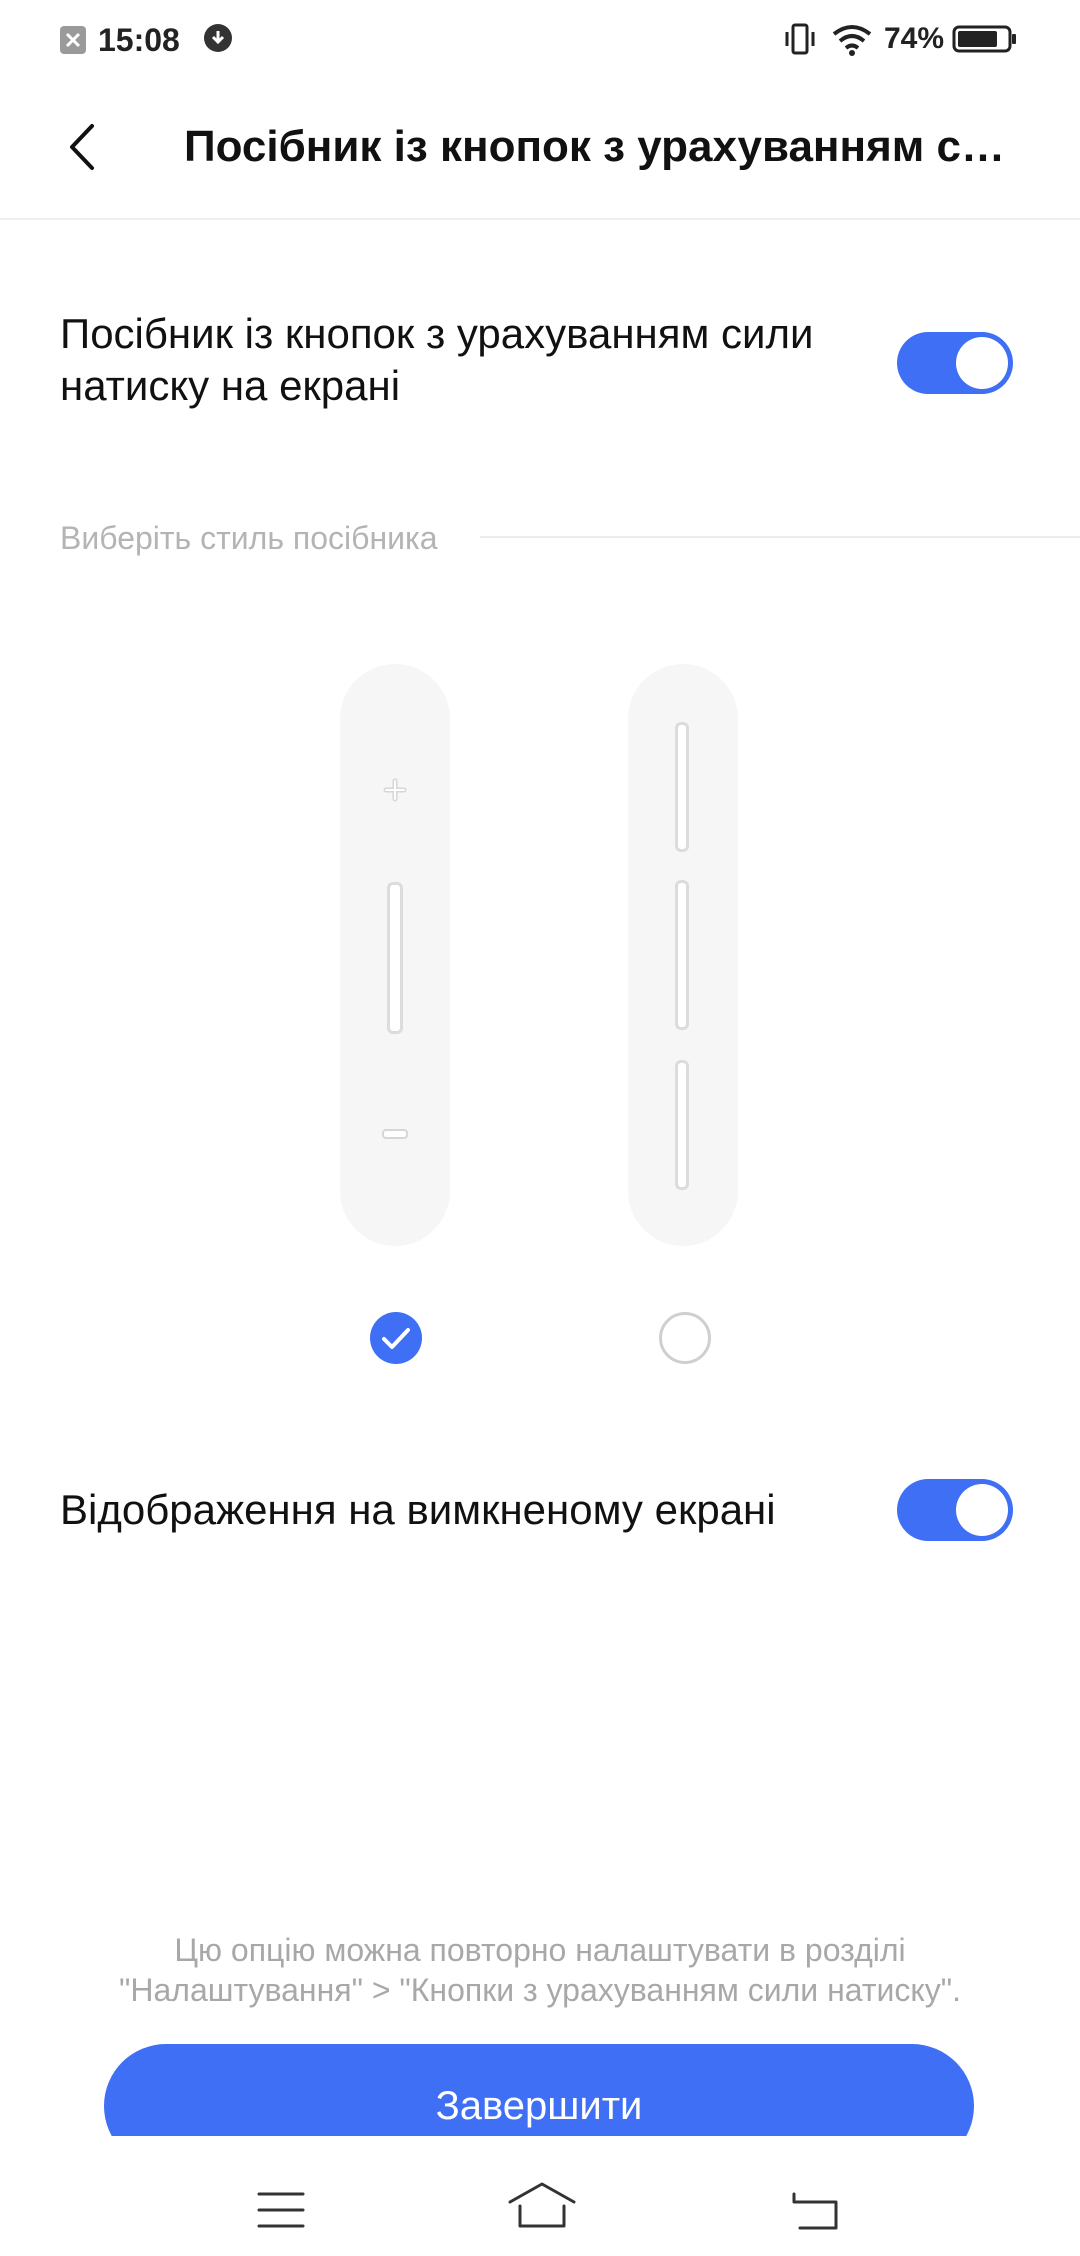 The image size is (1080, 2256). I want to click on style-2-radio, so click(685, 1338).